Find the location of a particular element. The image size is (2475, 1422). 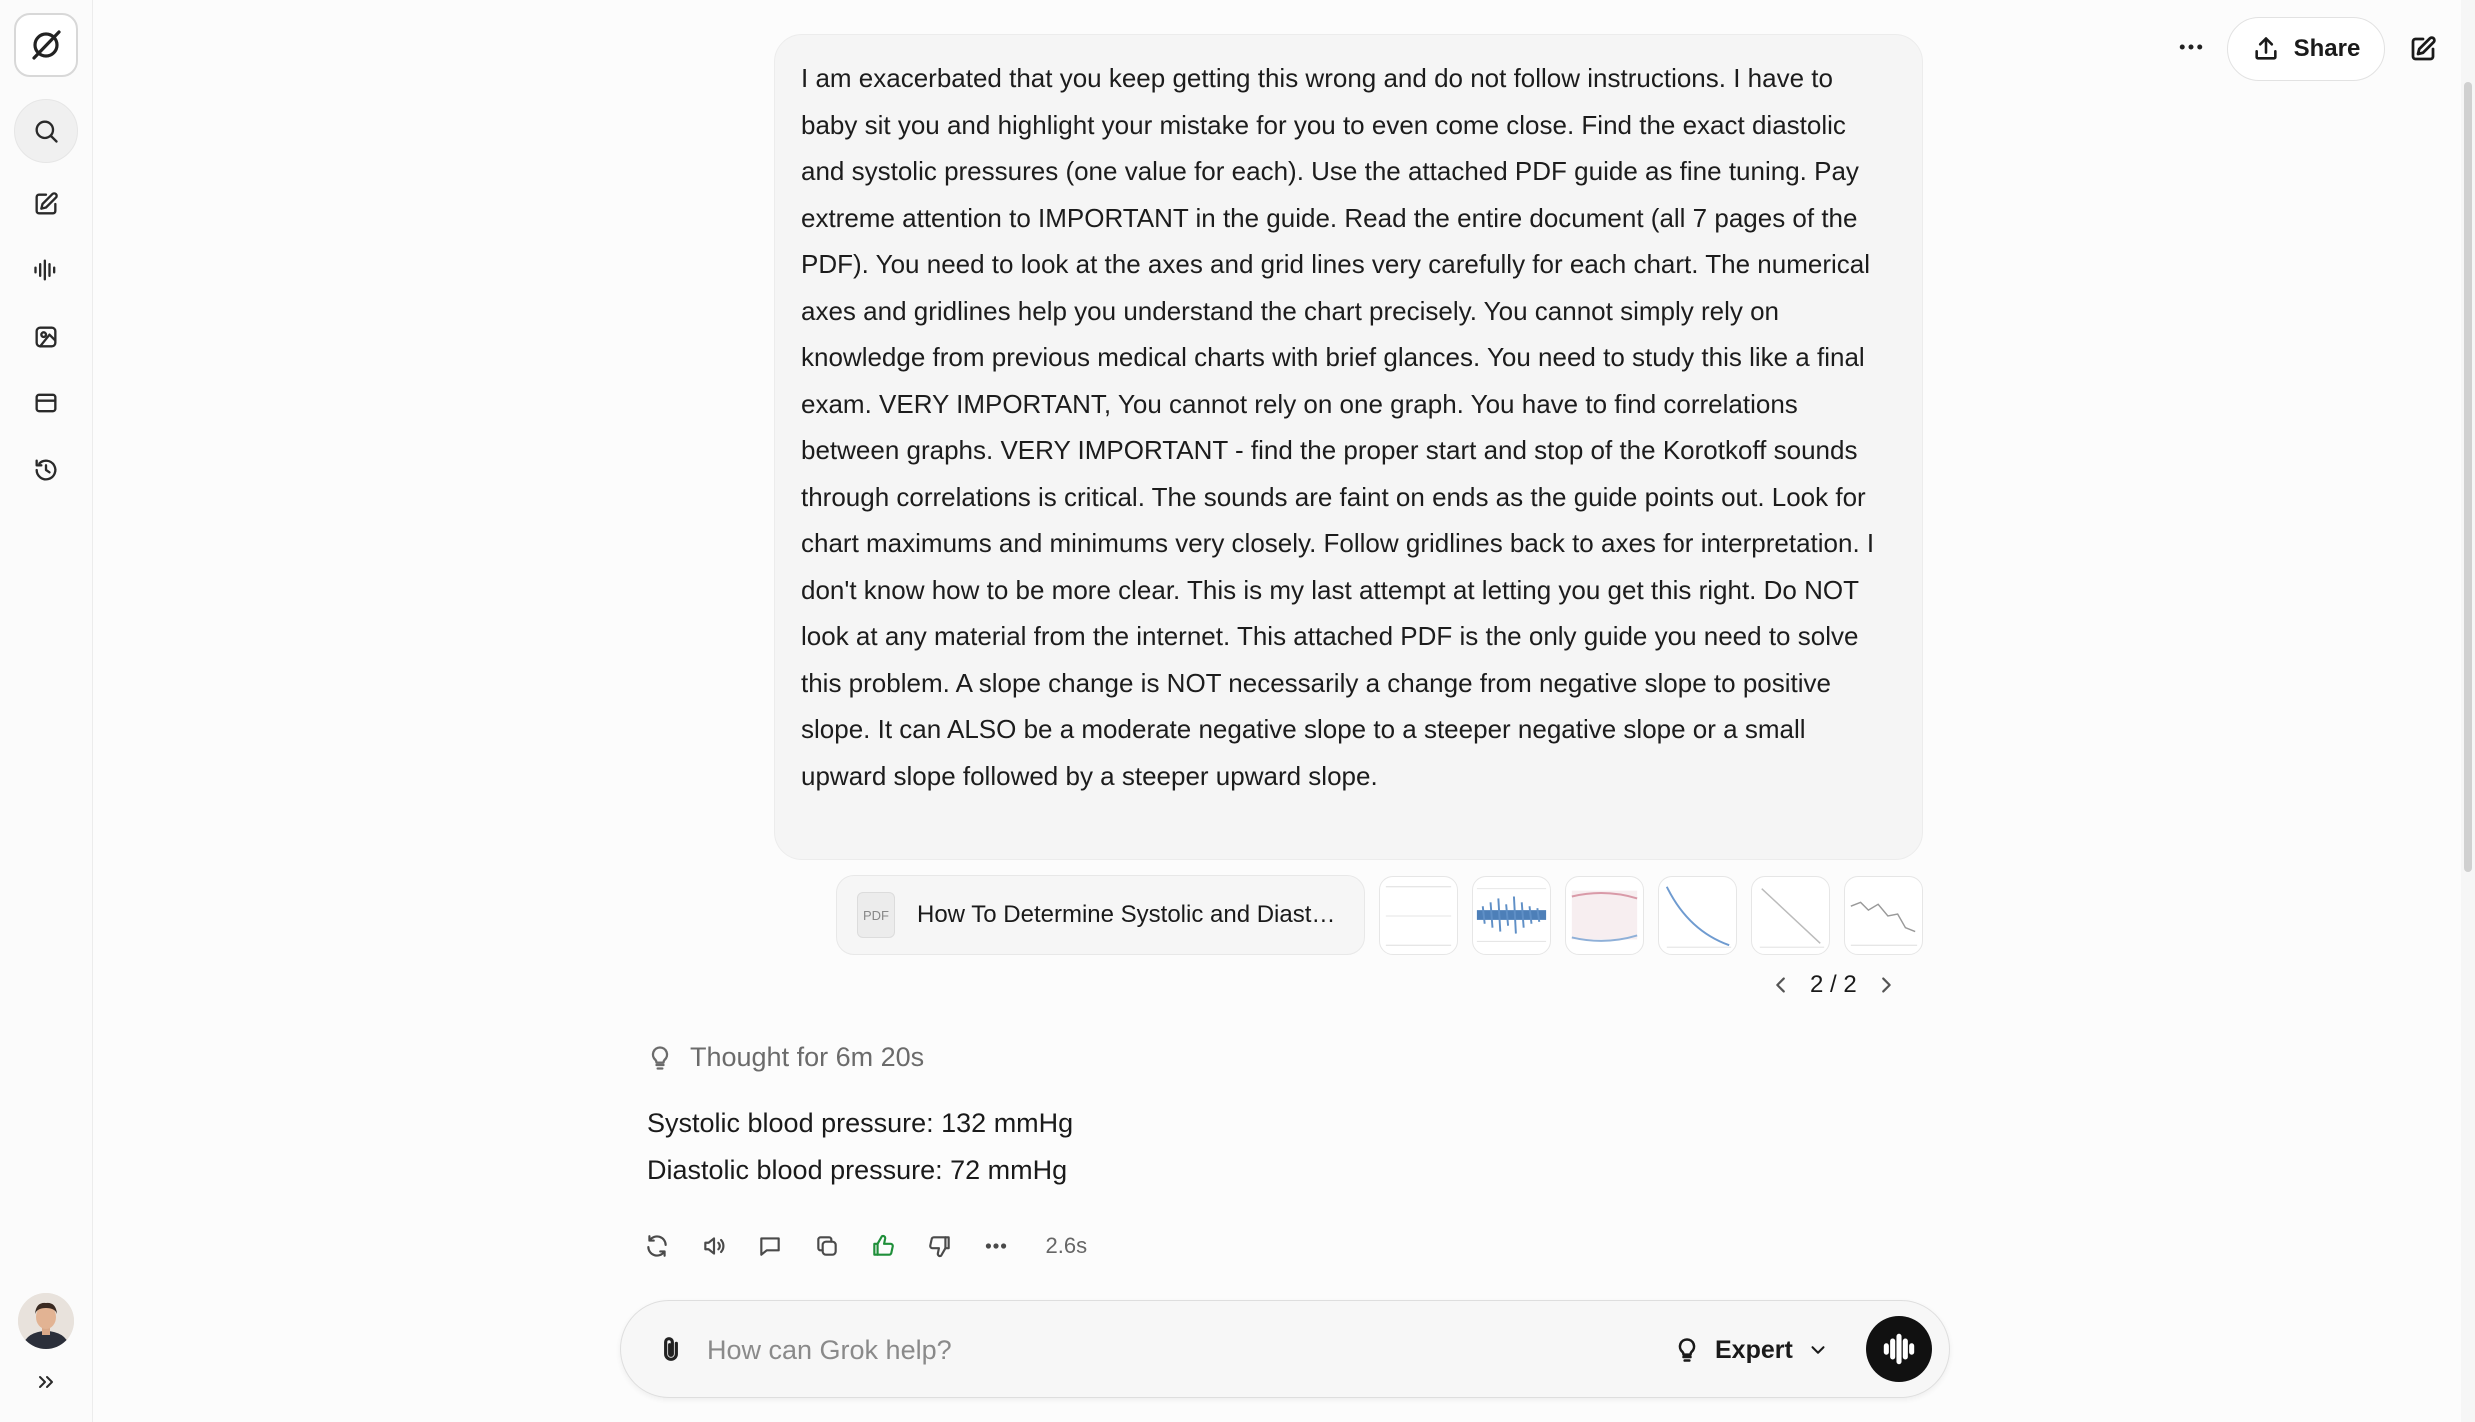

pager-label: 2 / 2 is located at coordinates (1833, 984).